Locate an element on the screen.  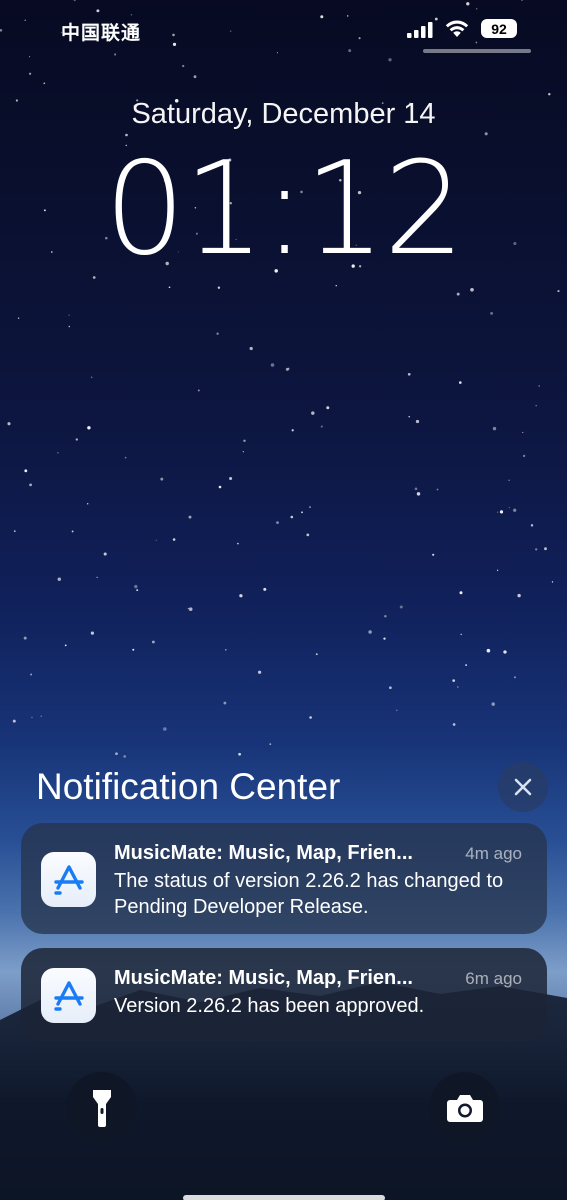
notification-center-title: Notification Center is located at coordinates (188, 786).